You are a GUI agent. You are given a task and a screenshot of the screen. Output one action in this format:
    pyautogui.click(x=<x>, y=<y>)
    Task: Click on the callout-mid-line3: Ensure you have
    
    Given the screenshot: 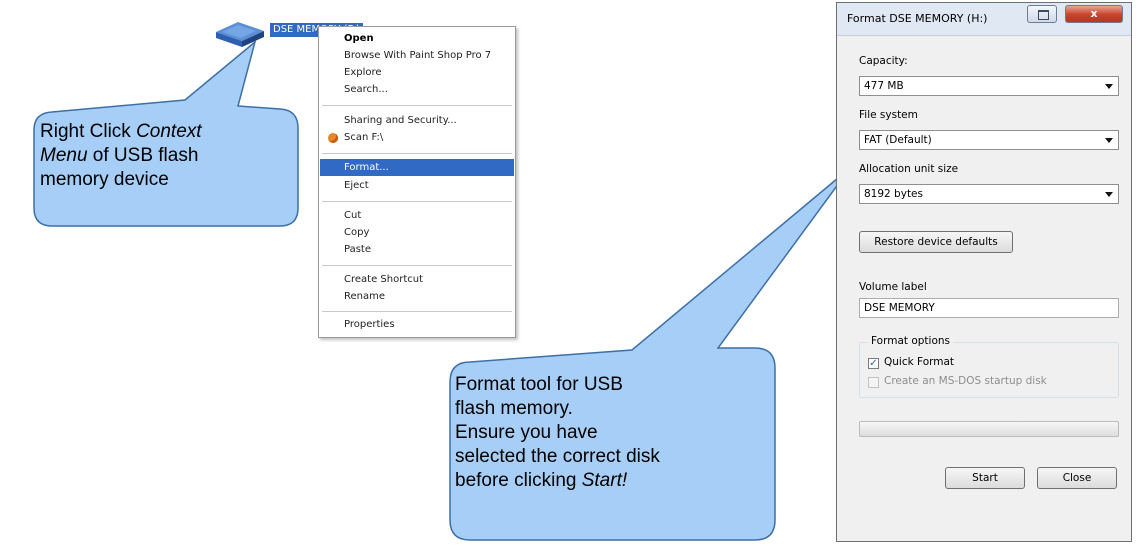 What is the action you would take?
    pyautogui.click(x=526, y=432)
    